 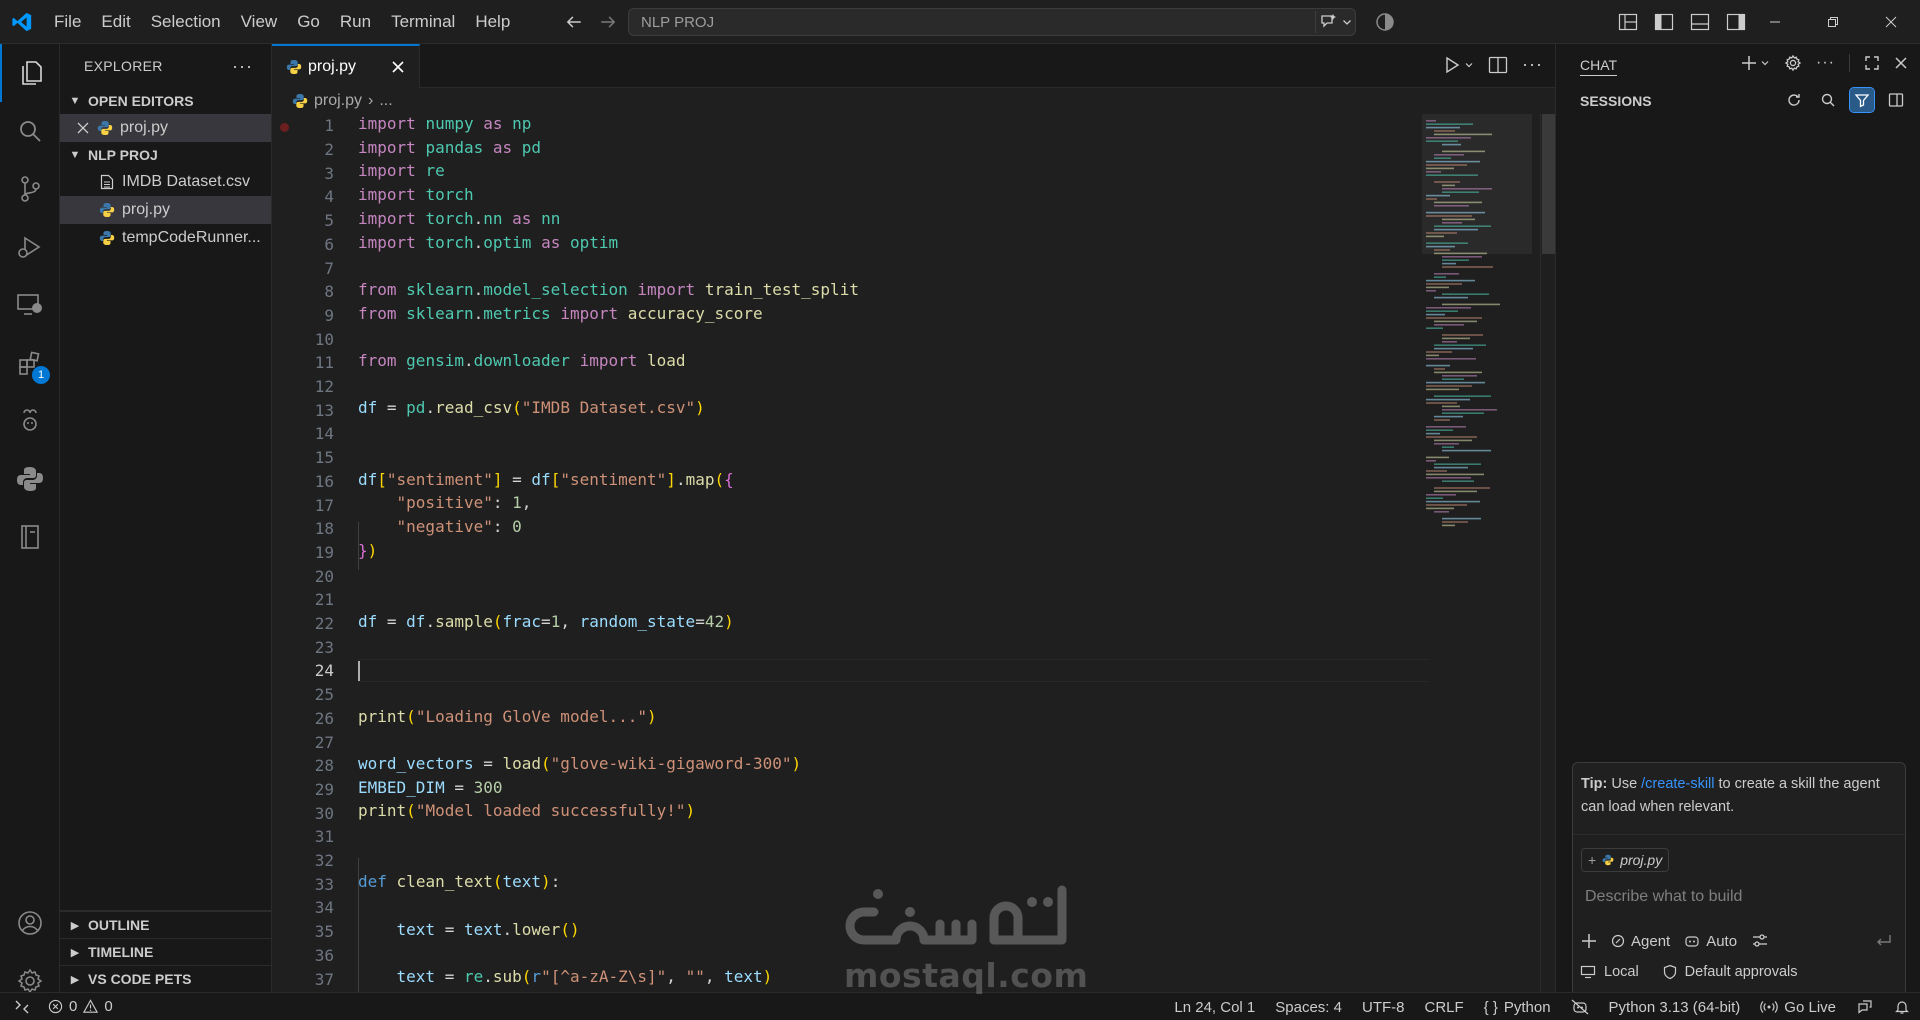 I want to click on go-live-button: Go Live, so click(x=1798, y=1007).